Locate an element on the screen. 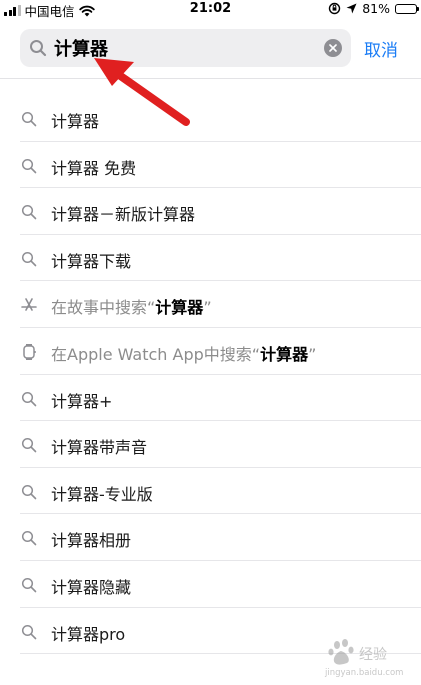  suggestion-item-search-watch-app: 在Apple Watch App中搜索“计算器” is located at coordinates (210, 351).